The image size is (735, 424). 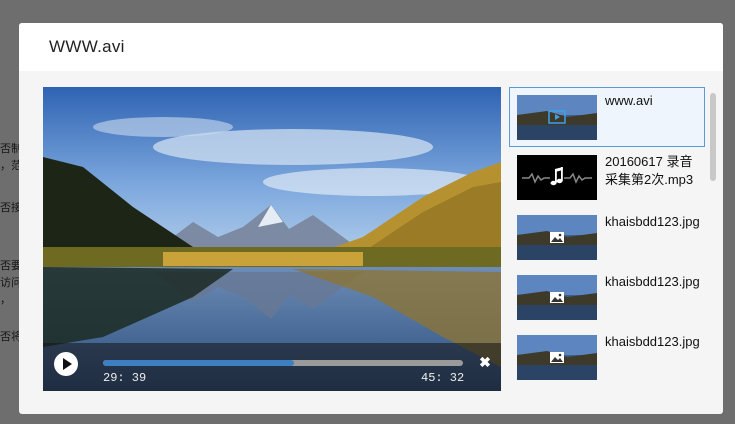 I want to click on modal-header: WWW.avi, so click(x=371, y=47).